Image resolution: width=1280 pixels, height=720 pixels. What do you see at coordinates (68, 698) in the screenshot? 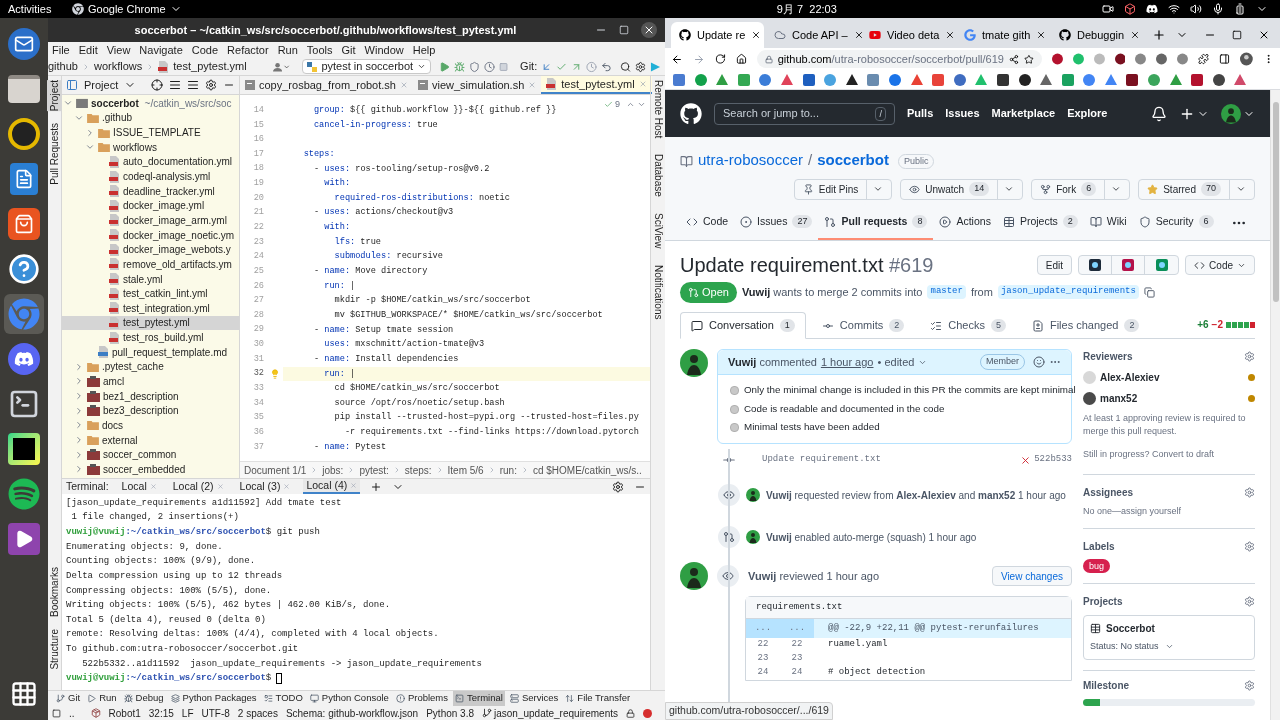
I see `tool-window-button: Git` at bounding box center [68, 698].